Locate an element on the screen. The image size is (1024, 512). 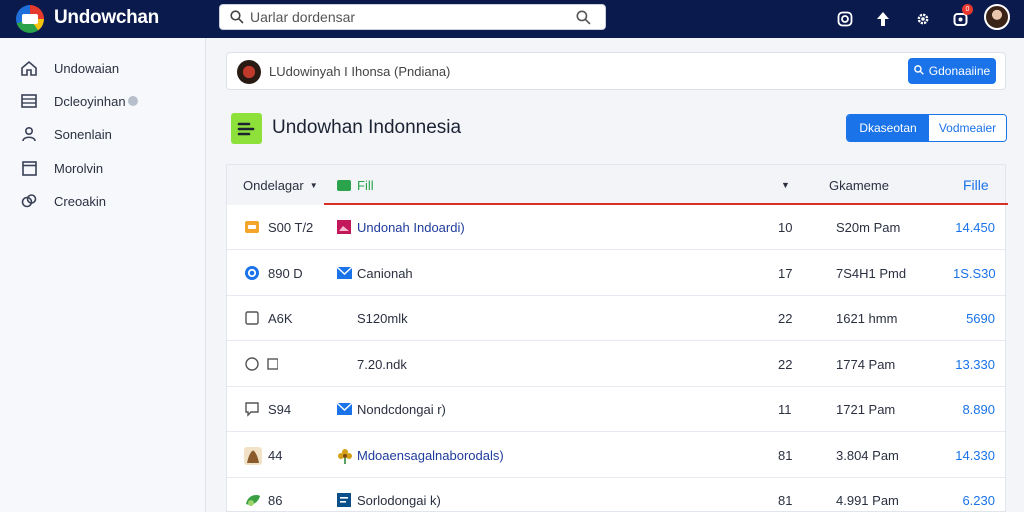
shield-icon is located at coordinates (29, 201).